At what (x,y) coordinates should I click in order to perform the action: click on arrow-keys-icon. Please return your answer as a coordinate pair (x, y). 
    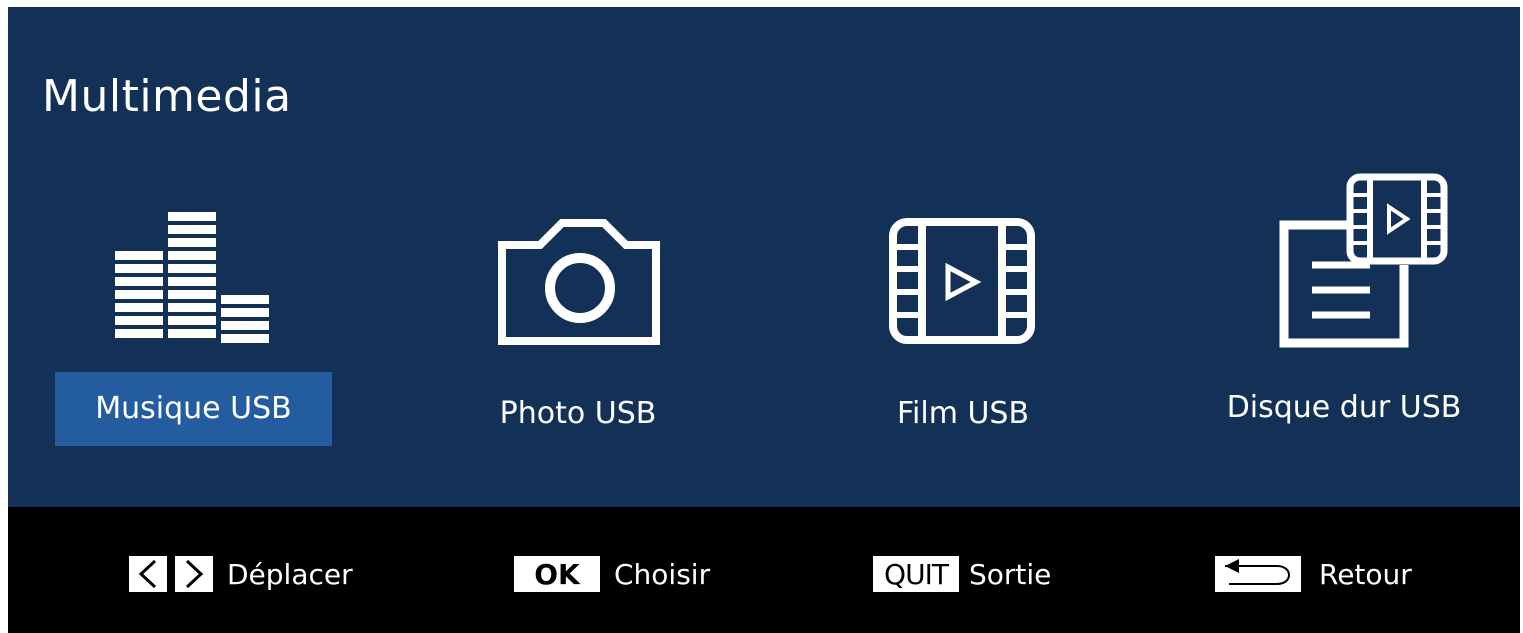
    Looking at the image, I should click on (171, 574).